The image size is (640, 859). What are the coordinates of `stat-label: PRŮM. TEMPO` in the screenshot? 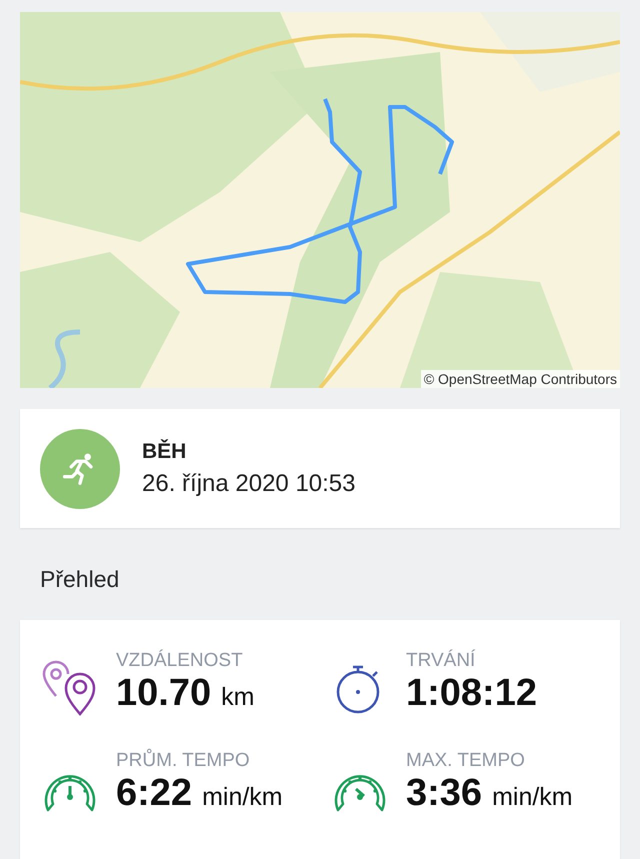 It's located at (183, 761).